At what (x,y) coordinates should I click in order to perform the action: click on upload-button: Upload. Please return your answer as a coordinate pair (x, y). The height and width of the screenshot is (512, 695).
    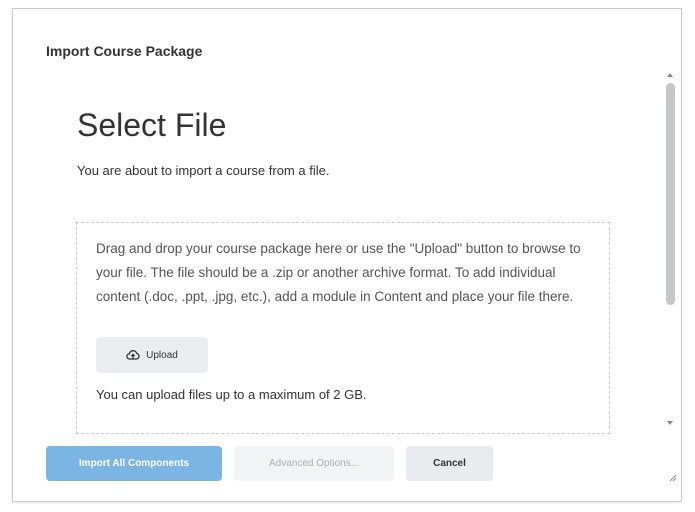
    Looking at the image, I should click on (152, 355).